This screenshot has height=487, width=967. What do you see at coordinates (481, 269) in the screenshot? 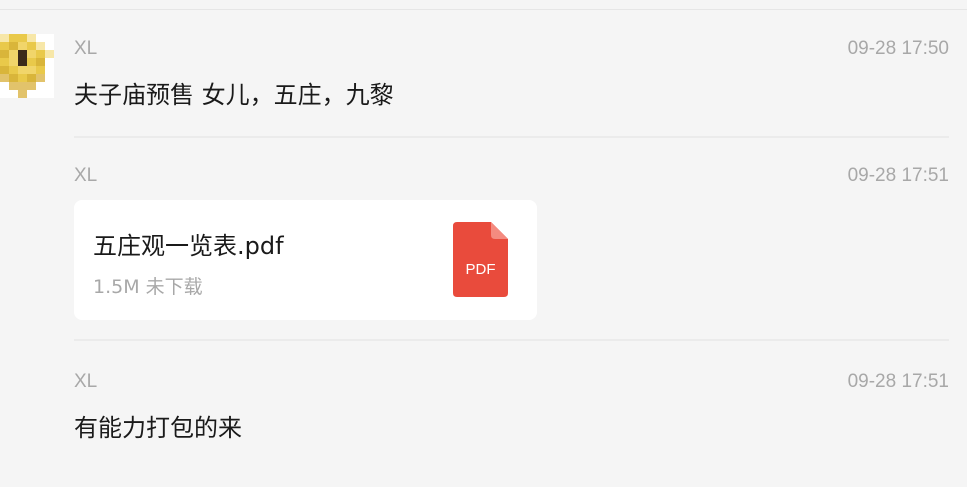
I see `pdf-icon-label: PDF` at bounding box center [481, 269].